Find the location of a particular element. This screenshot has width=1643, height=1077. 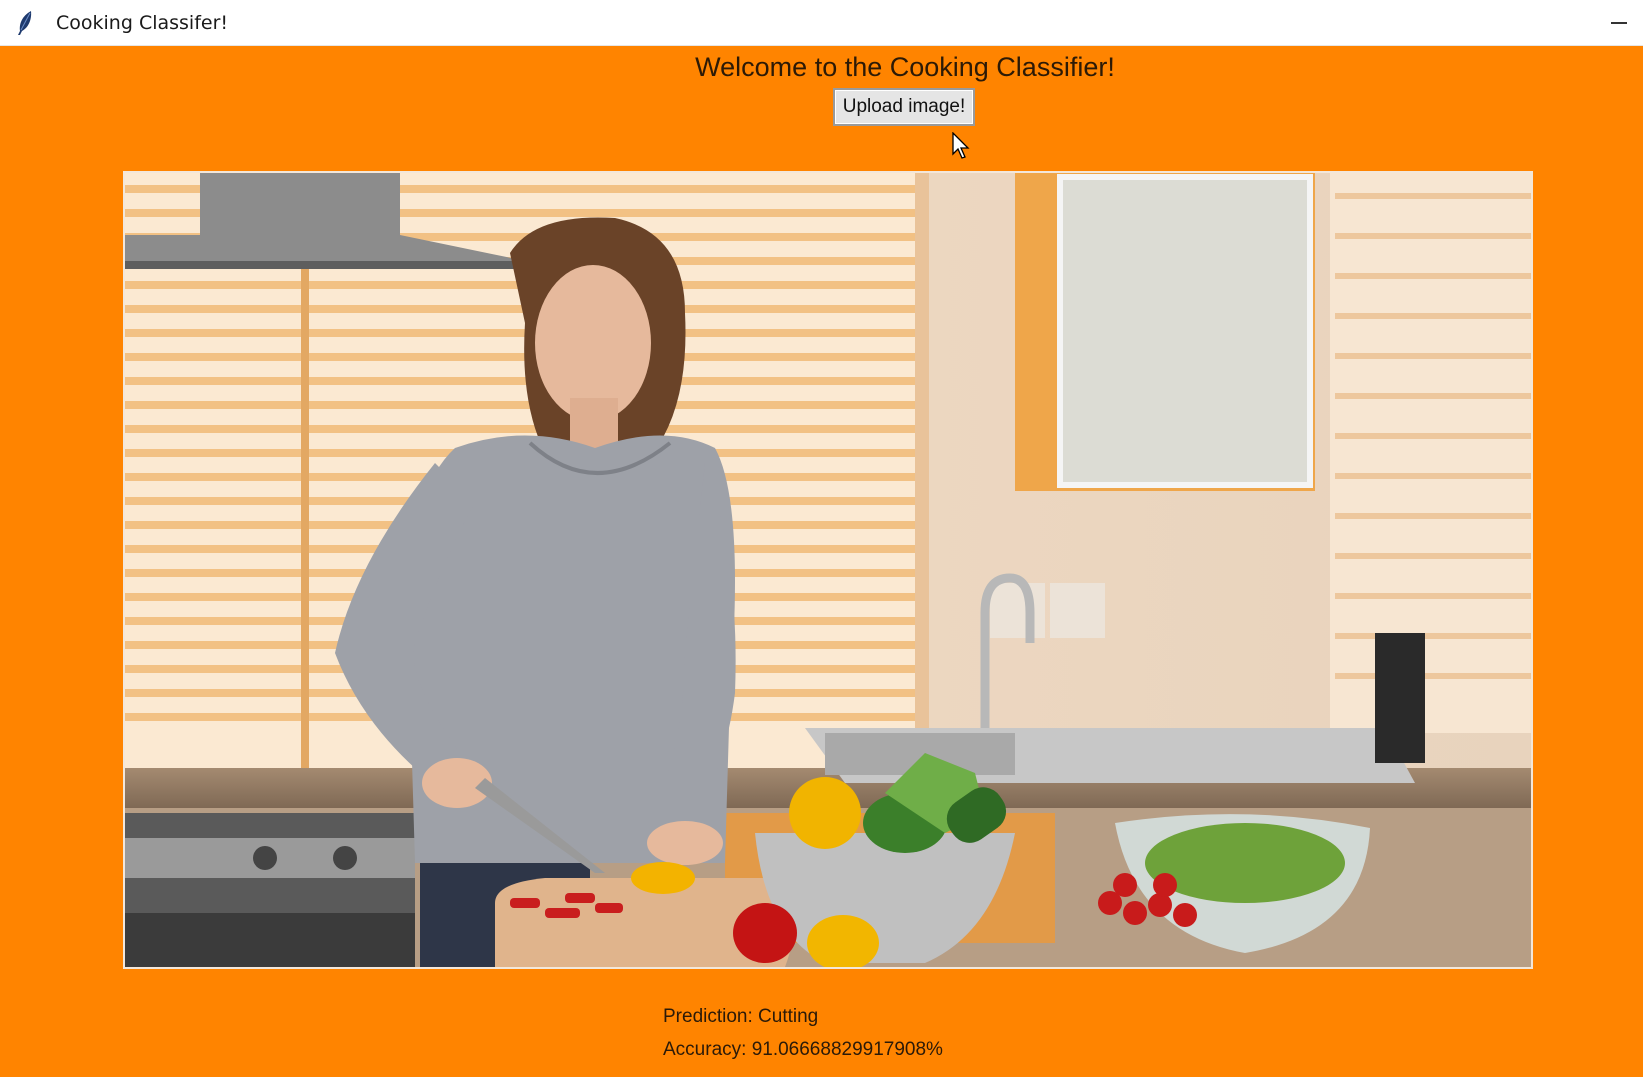

prediction-label: Prediction: Cutting is located at coordinates (741, 1016).